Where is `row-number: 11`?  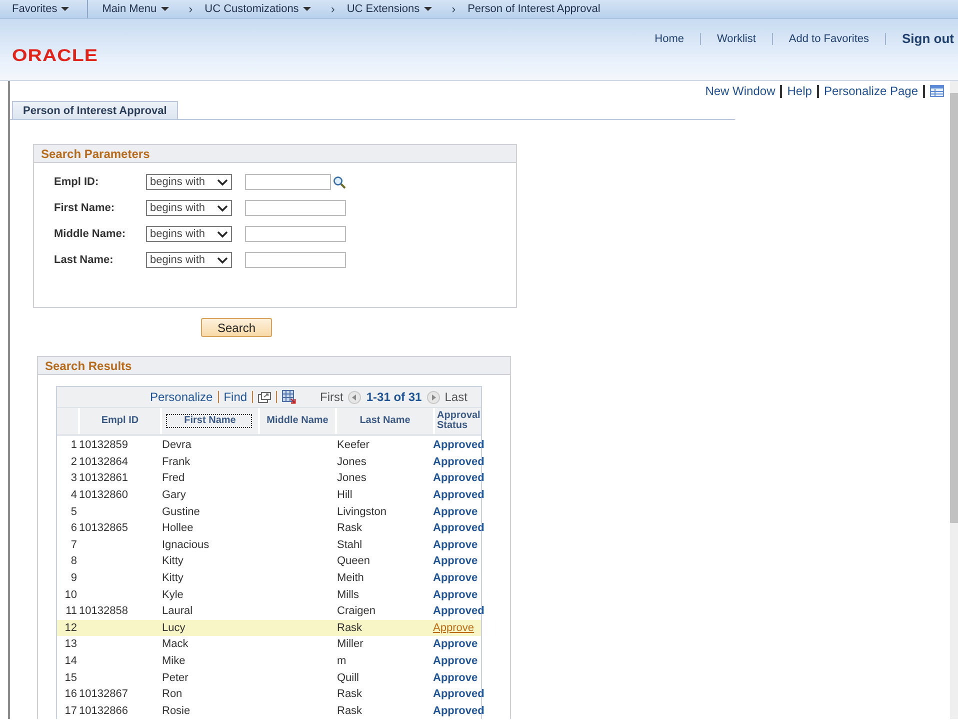
row-number: 11 is located at coordinates (71, 611).